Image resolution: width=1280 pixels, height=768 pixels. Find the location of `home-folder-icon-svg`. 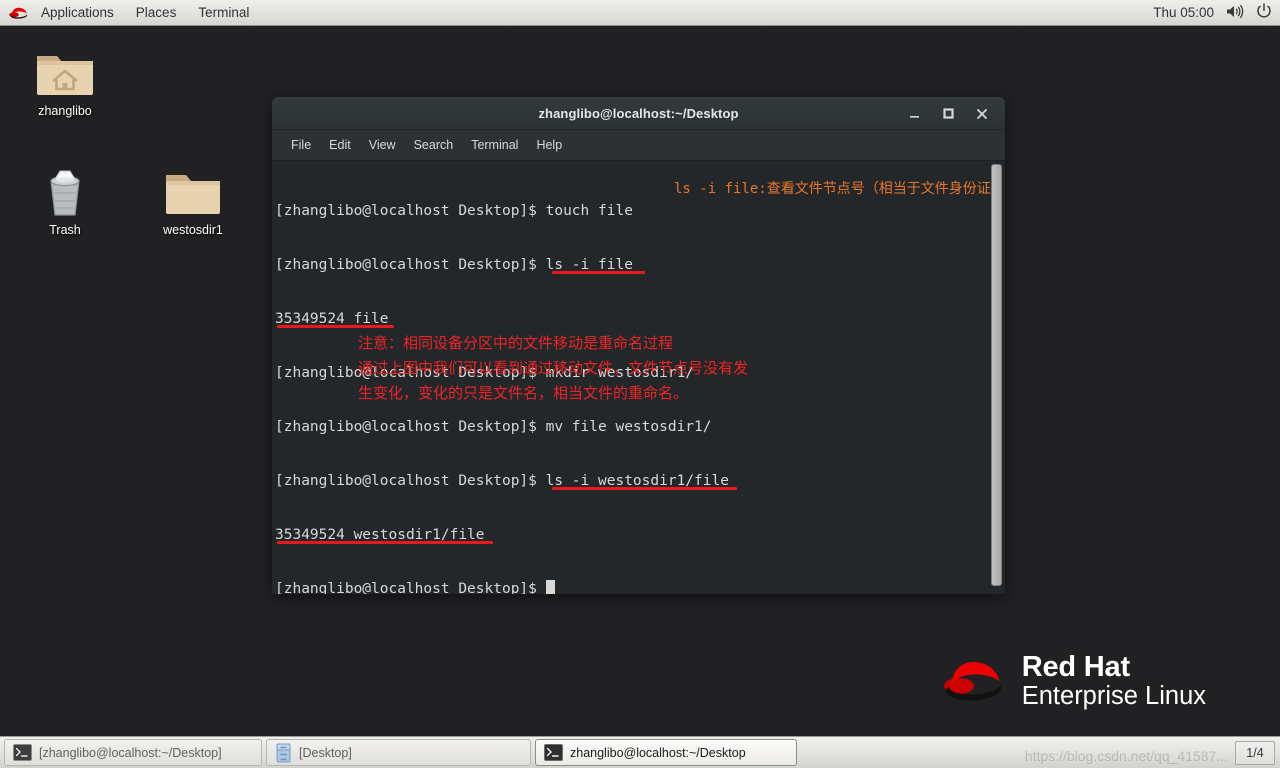

home-folder-icon-svg is located at coordinates (65, 75).